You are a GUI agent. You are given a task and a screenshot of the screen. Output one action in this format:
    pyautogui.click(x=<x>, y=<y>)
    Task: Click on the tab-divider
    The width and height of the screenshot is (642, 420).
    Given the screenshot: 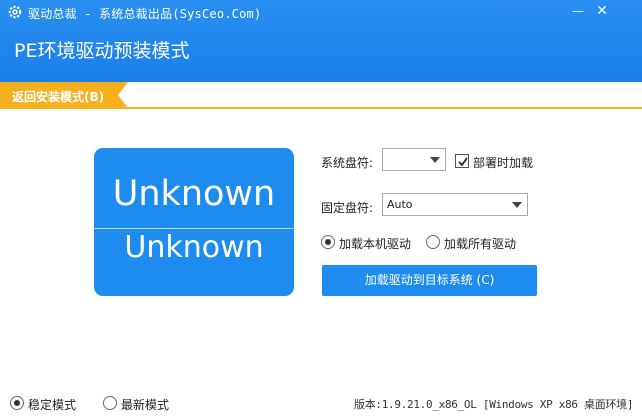 What is the action you would take?
    pyautogui.click(x=321, y=108)
    